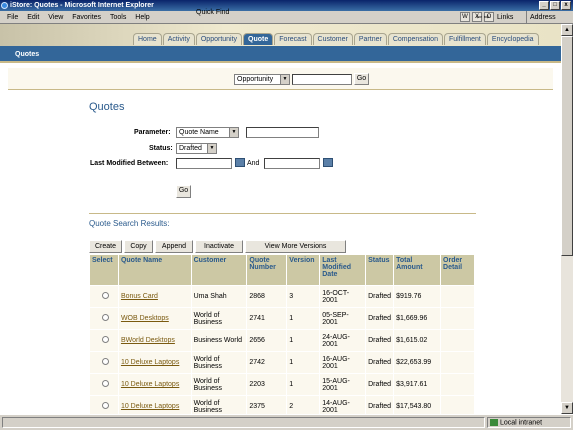  Describe the element at coordinates (219, 270) in the screenshot. I see `column-header: Customer` at that location.